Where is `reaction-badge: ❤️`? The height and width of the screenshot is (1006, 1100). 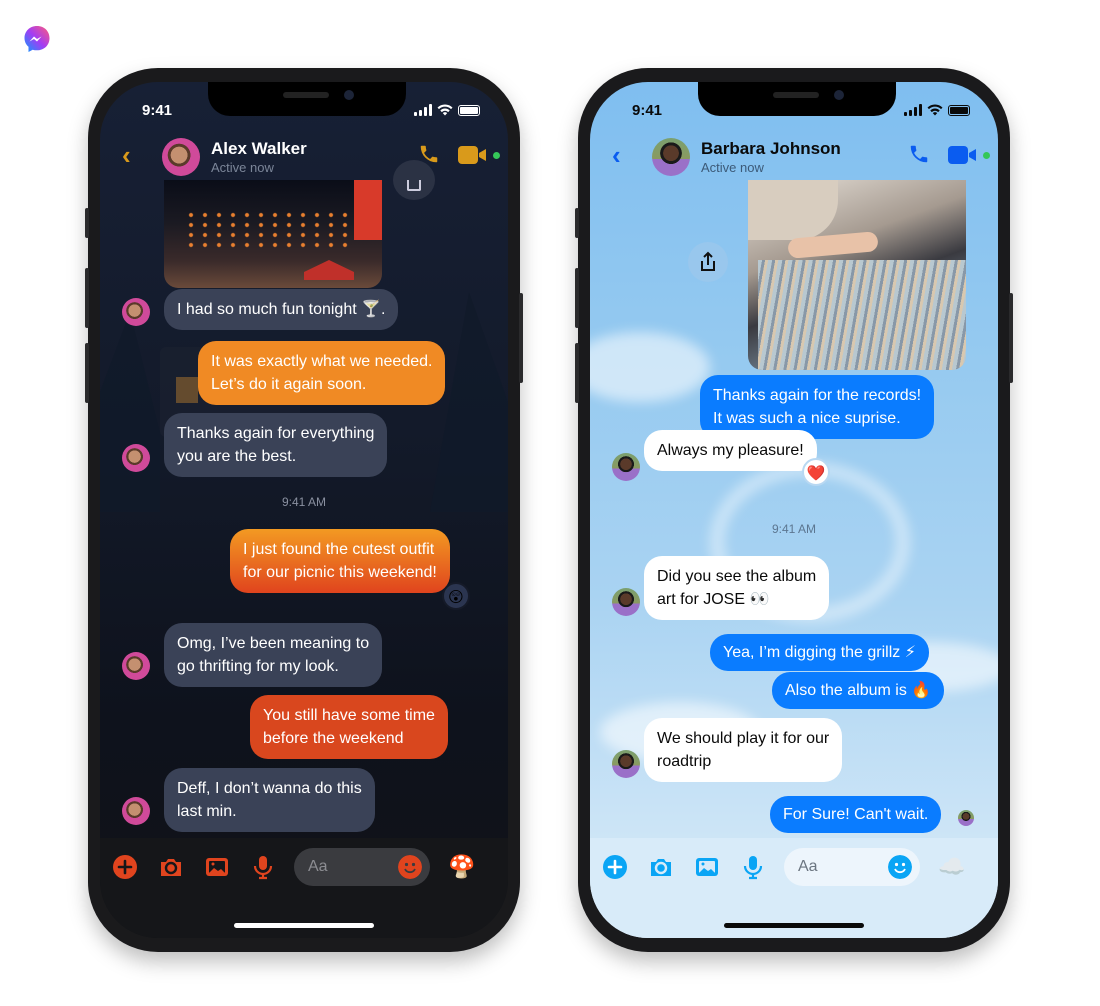 reaction-badge: ❤️ is located at coordinates (816, 472).